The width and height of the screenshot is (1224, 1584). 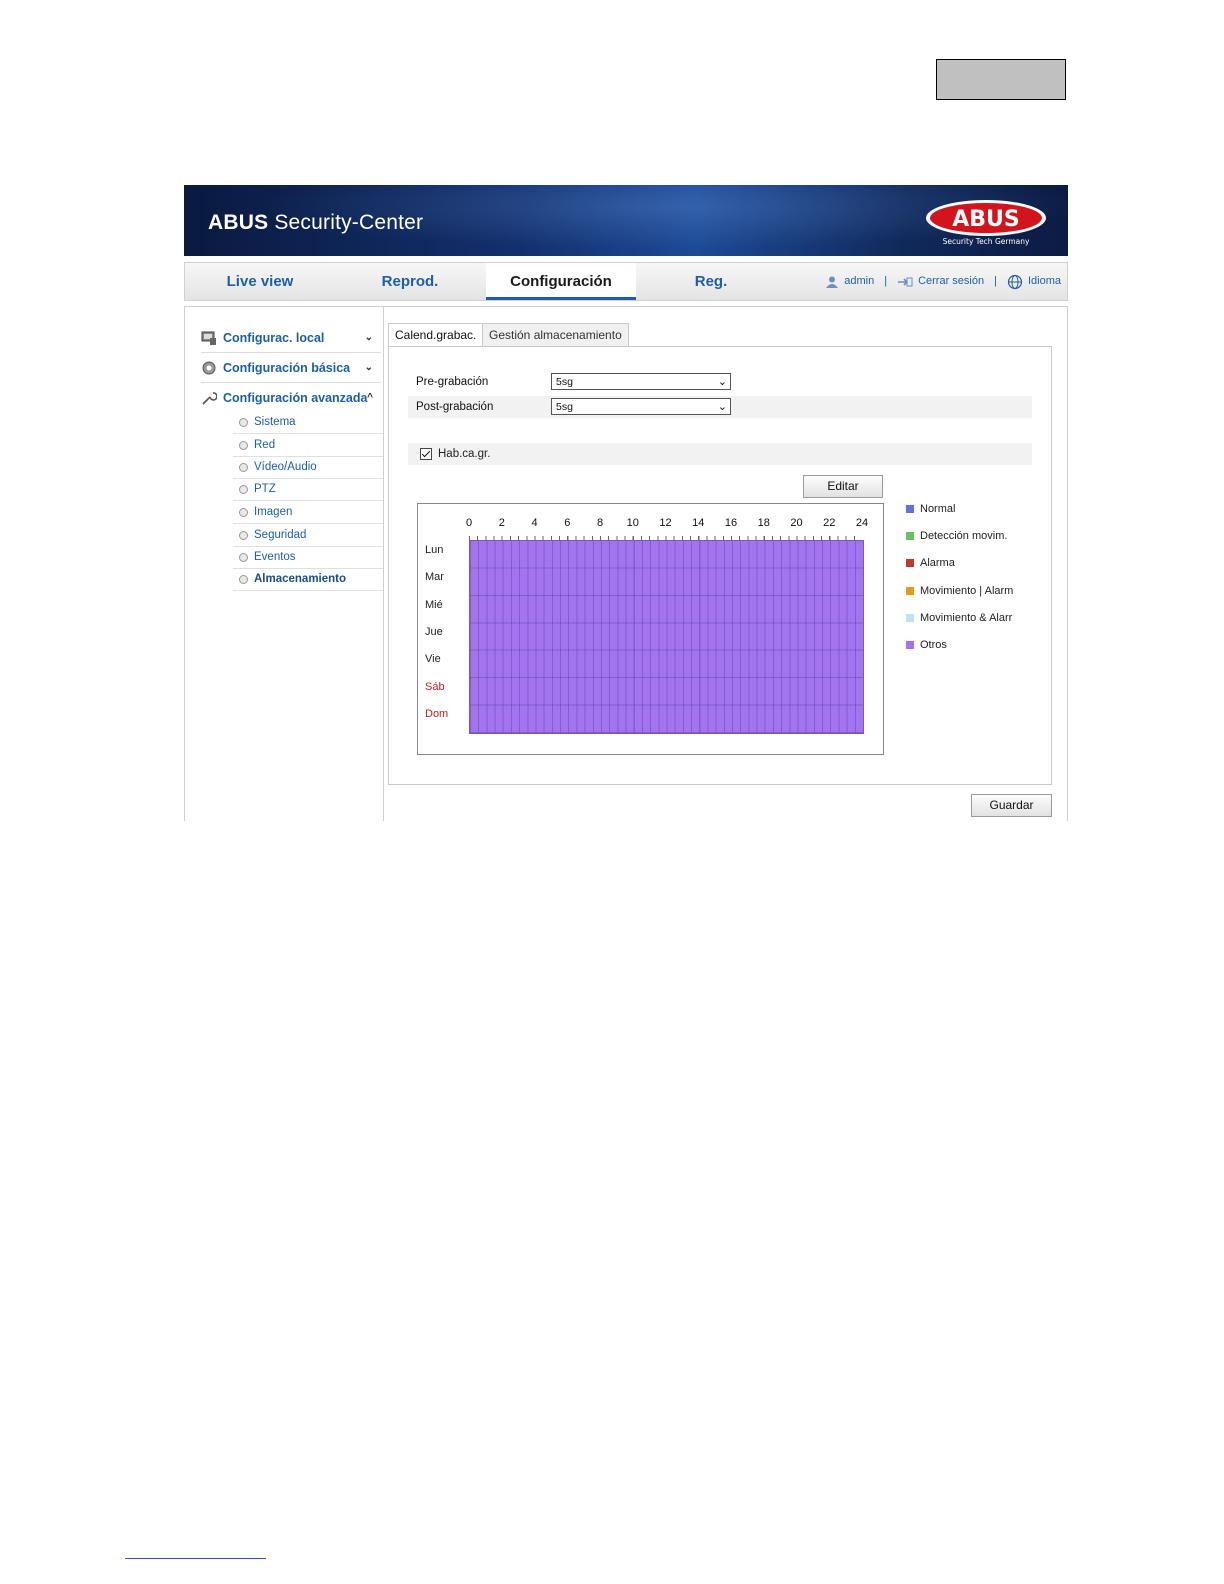 I want to click on monitor-icon, so click(x=208, y=338).